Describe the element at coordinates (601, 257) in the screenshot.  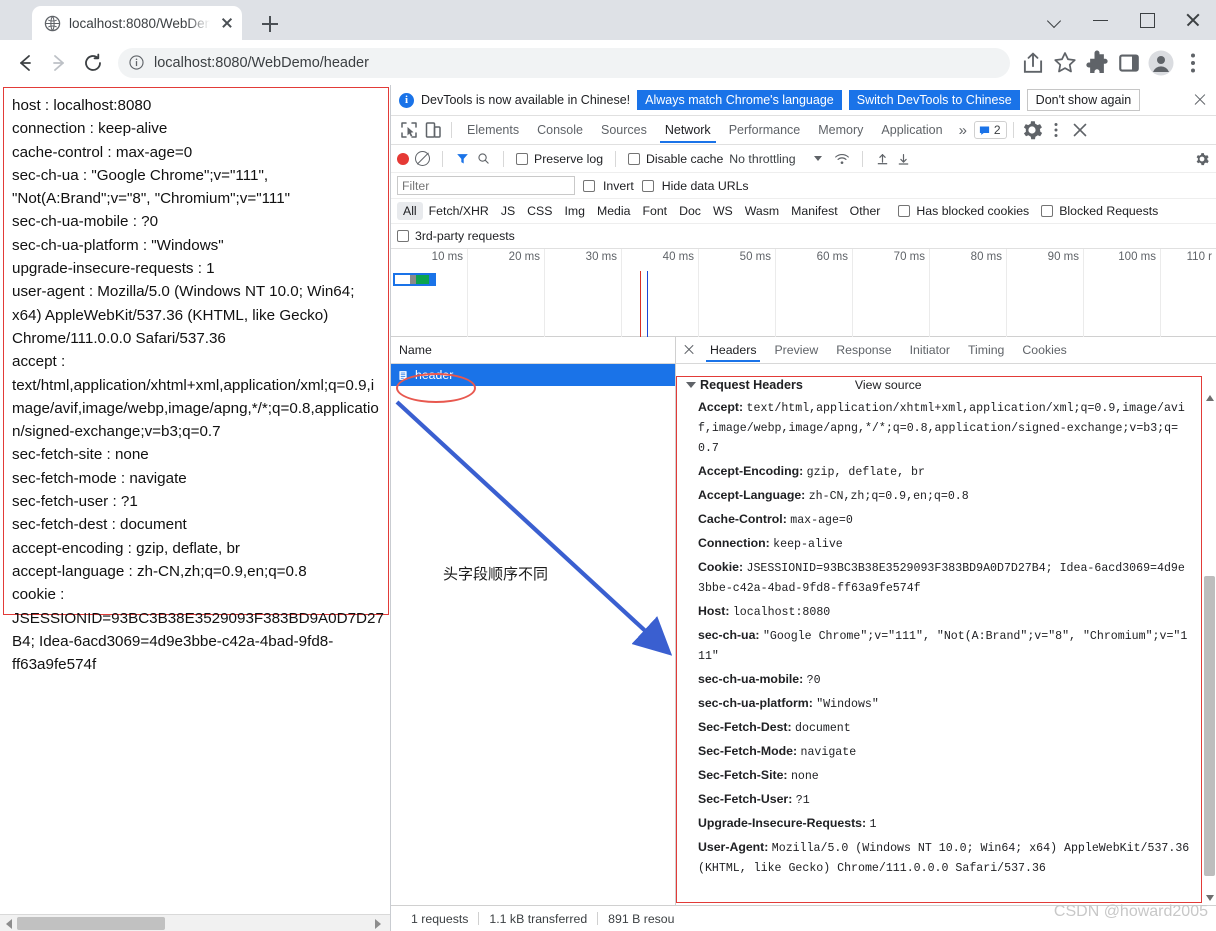
I see `timeline-tick: 30 ms` at that location.